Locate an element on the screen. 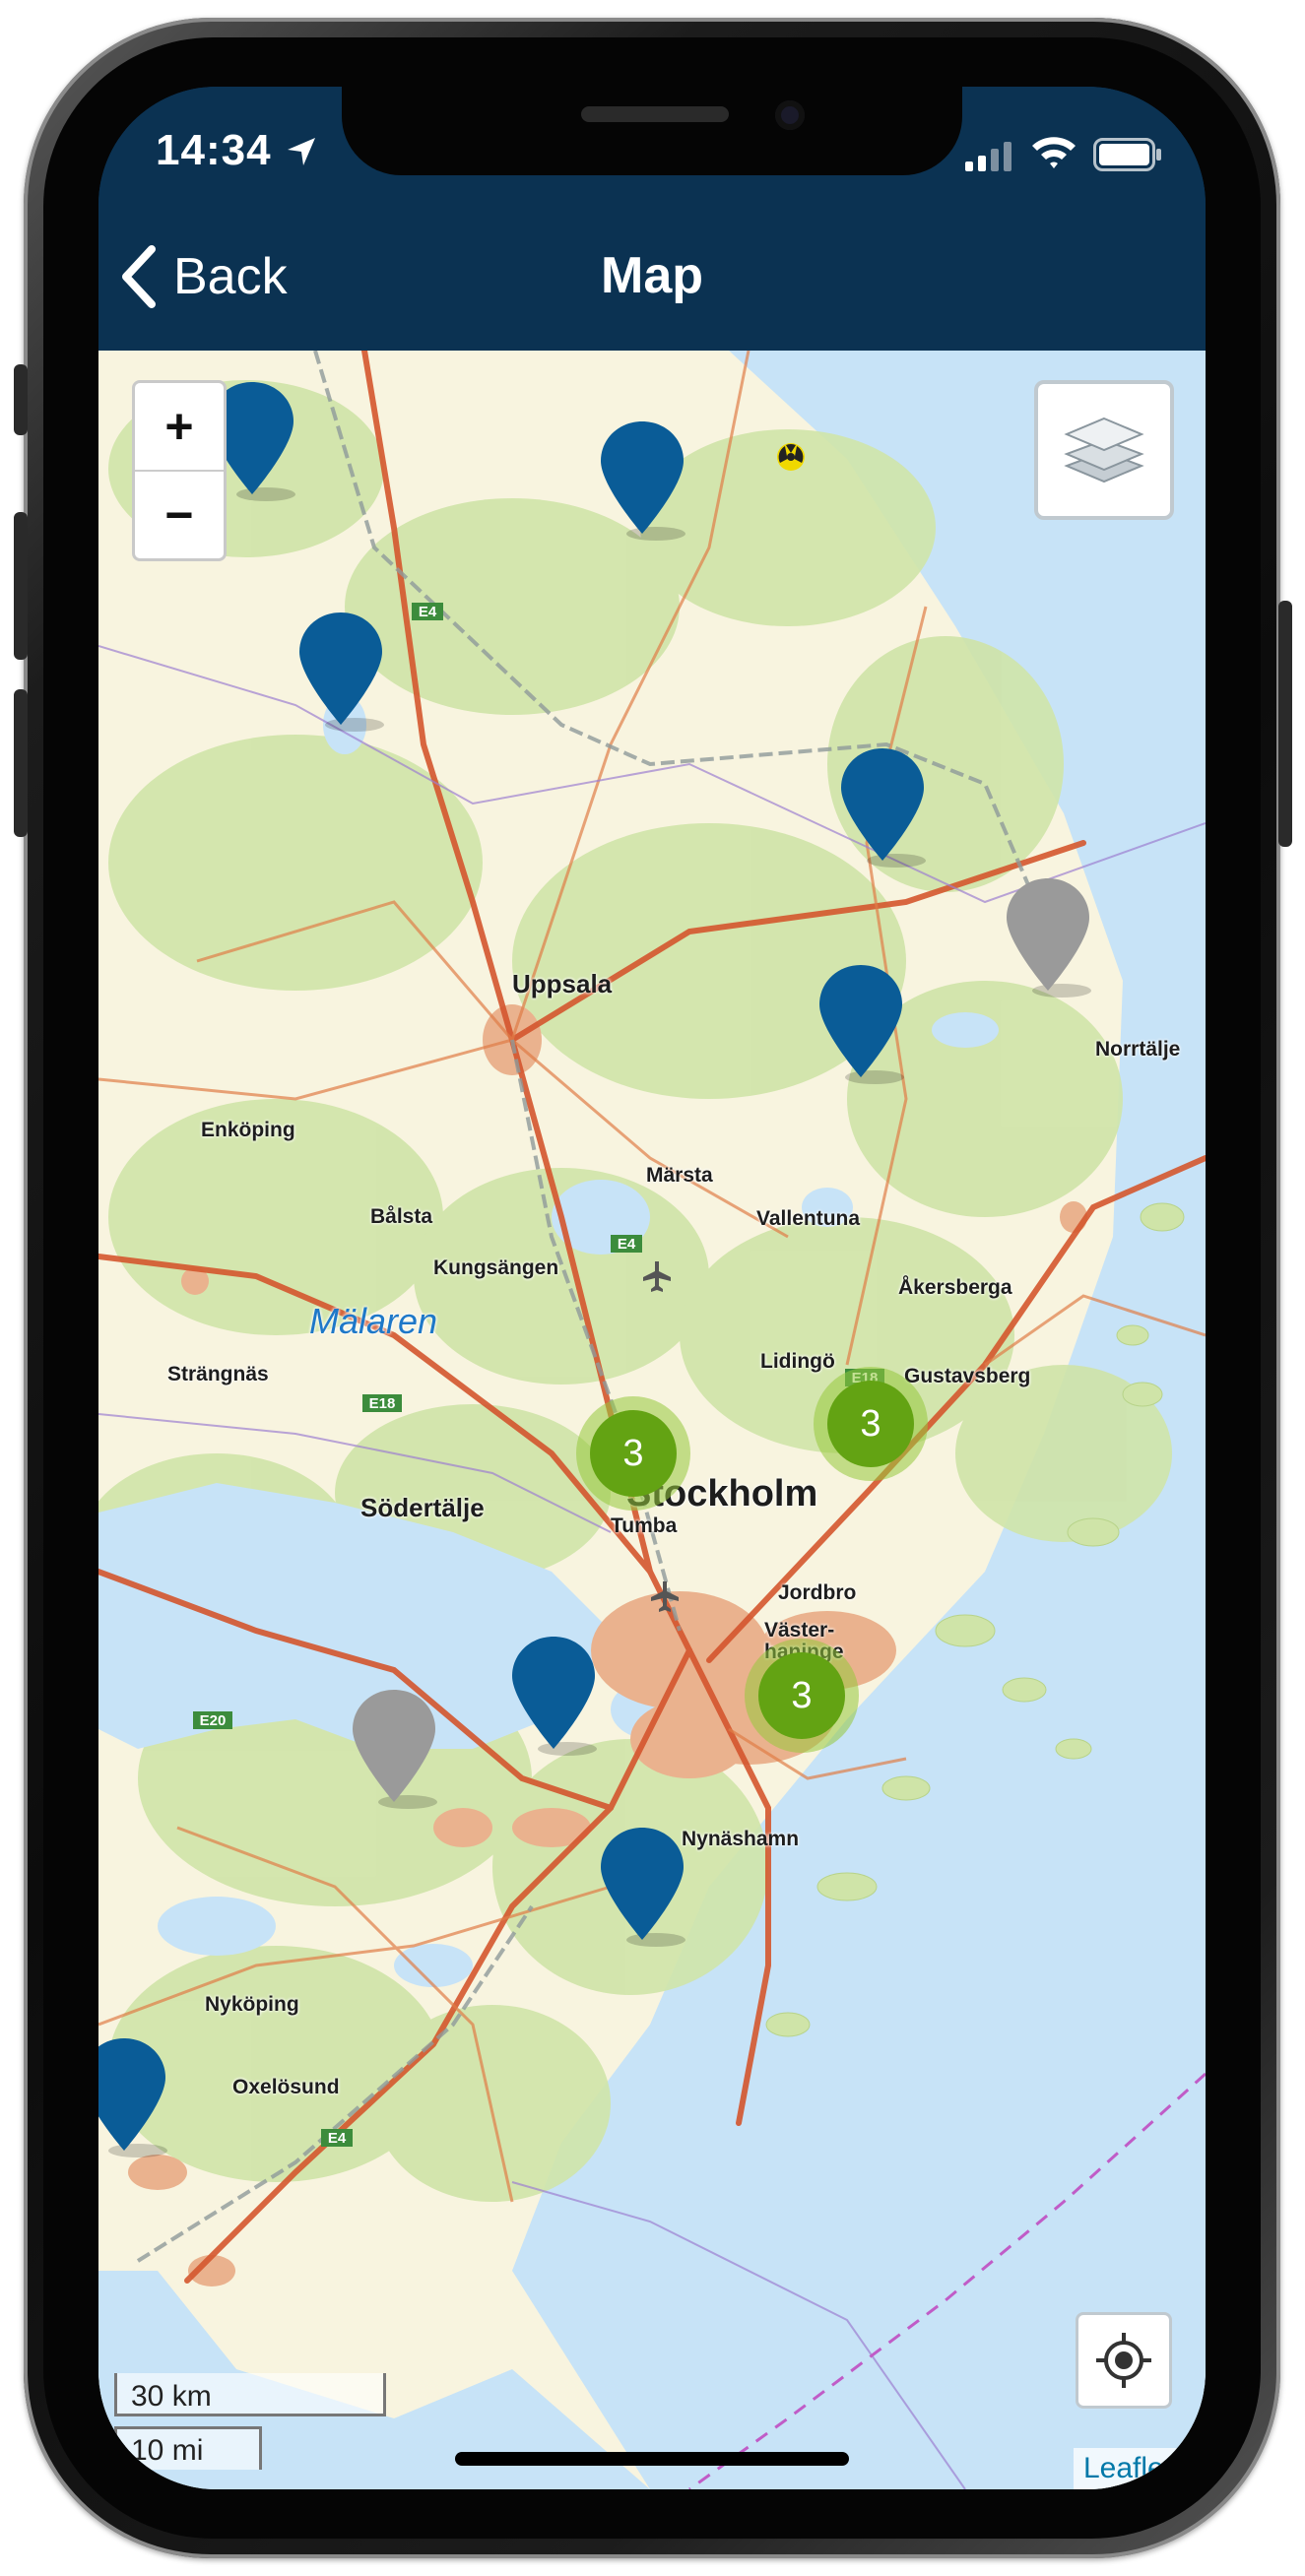 The image size is (1305, 2576). place-label: Uppsala is located at coordinates (562, 983).